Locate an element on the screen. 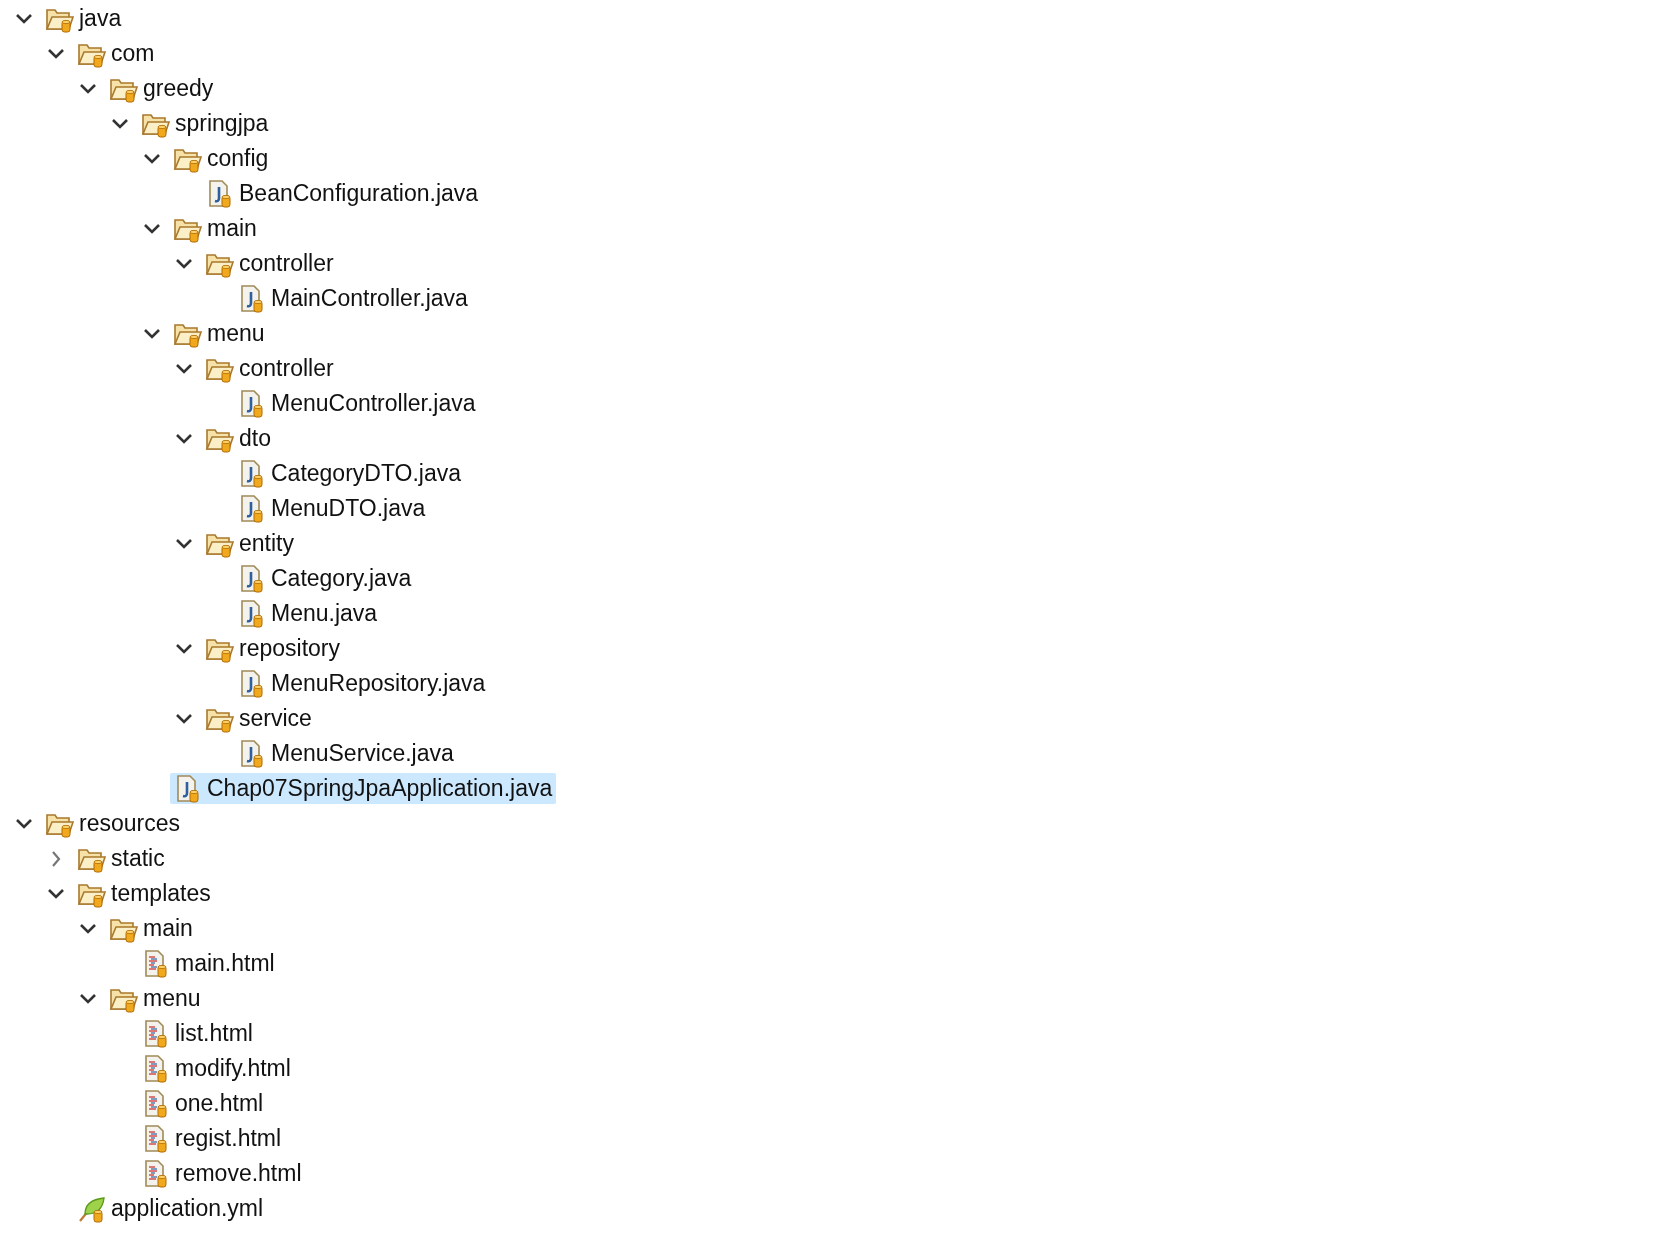 The height and width of the screenshot is (1236, 1668). tree-item: springjpa is located at coordinates (205, 123).